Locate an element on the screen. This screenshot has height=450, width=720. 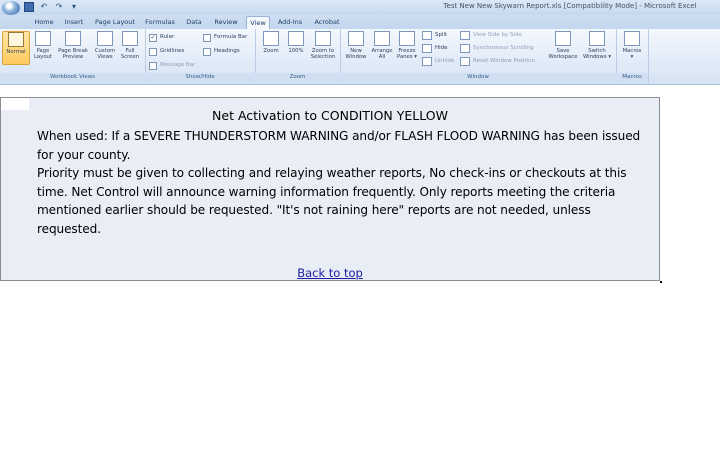
page-layout-view-button: Page Layout is located at coordinates (43, 47).